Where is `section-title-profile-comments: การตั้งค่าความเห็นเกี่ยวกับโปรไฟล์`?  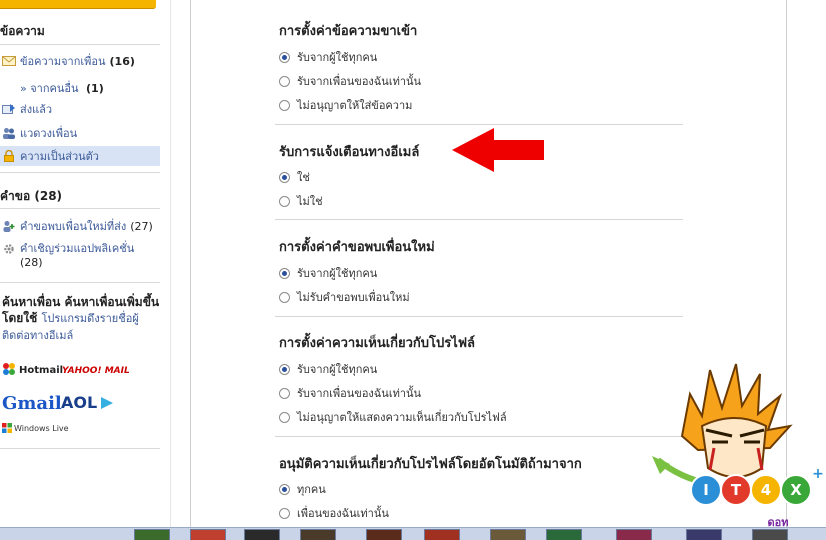
section-title-profile-comments: การตั้งค่าความเห็นเกี่ยวกับโปรไฟล์ is located at coordinates (377, 343).